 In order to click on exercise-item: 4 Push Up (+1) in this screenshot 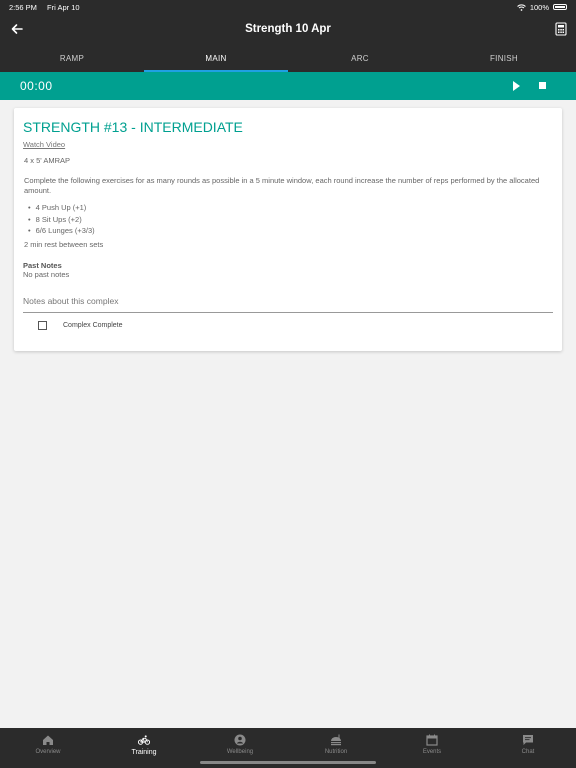, I will do `click(61, 208)`.